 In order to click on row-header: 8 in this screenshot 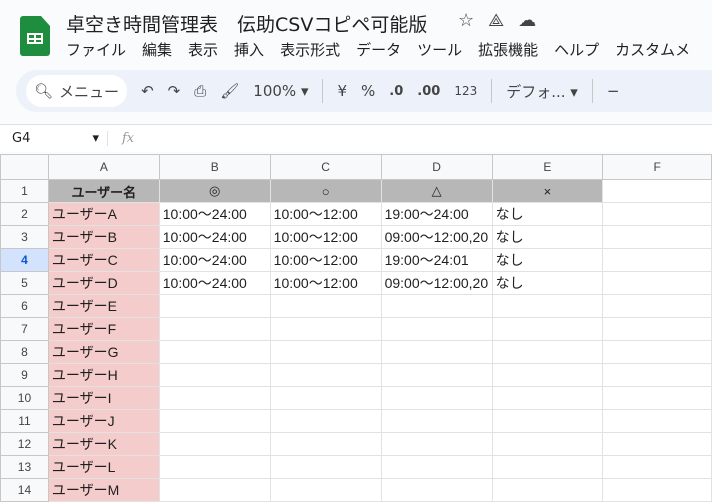, I will do `click(24, 352)`.